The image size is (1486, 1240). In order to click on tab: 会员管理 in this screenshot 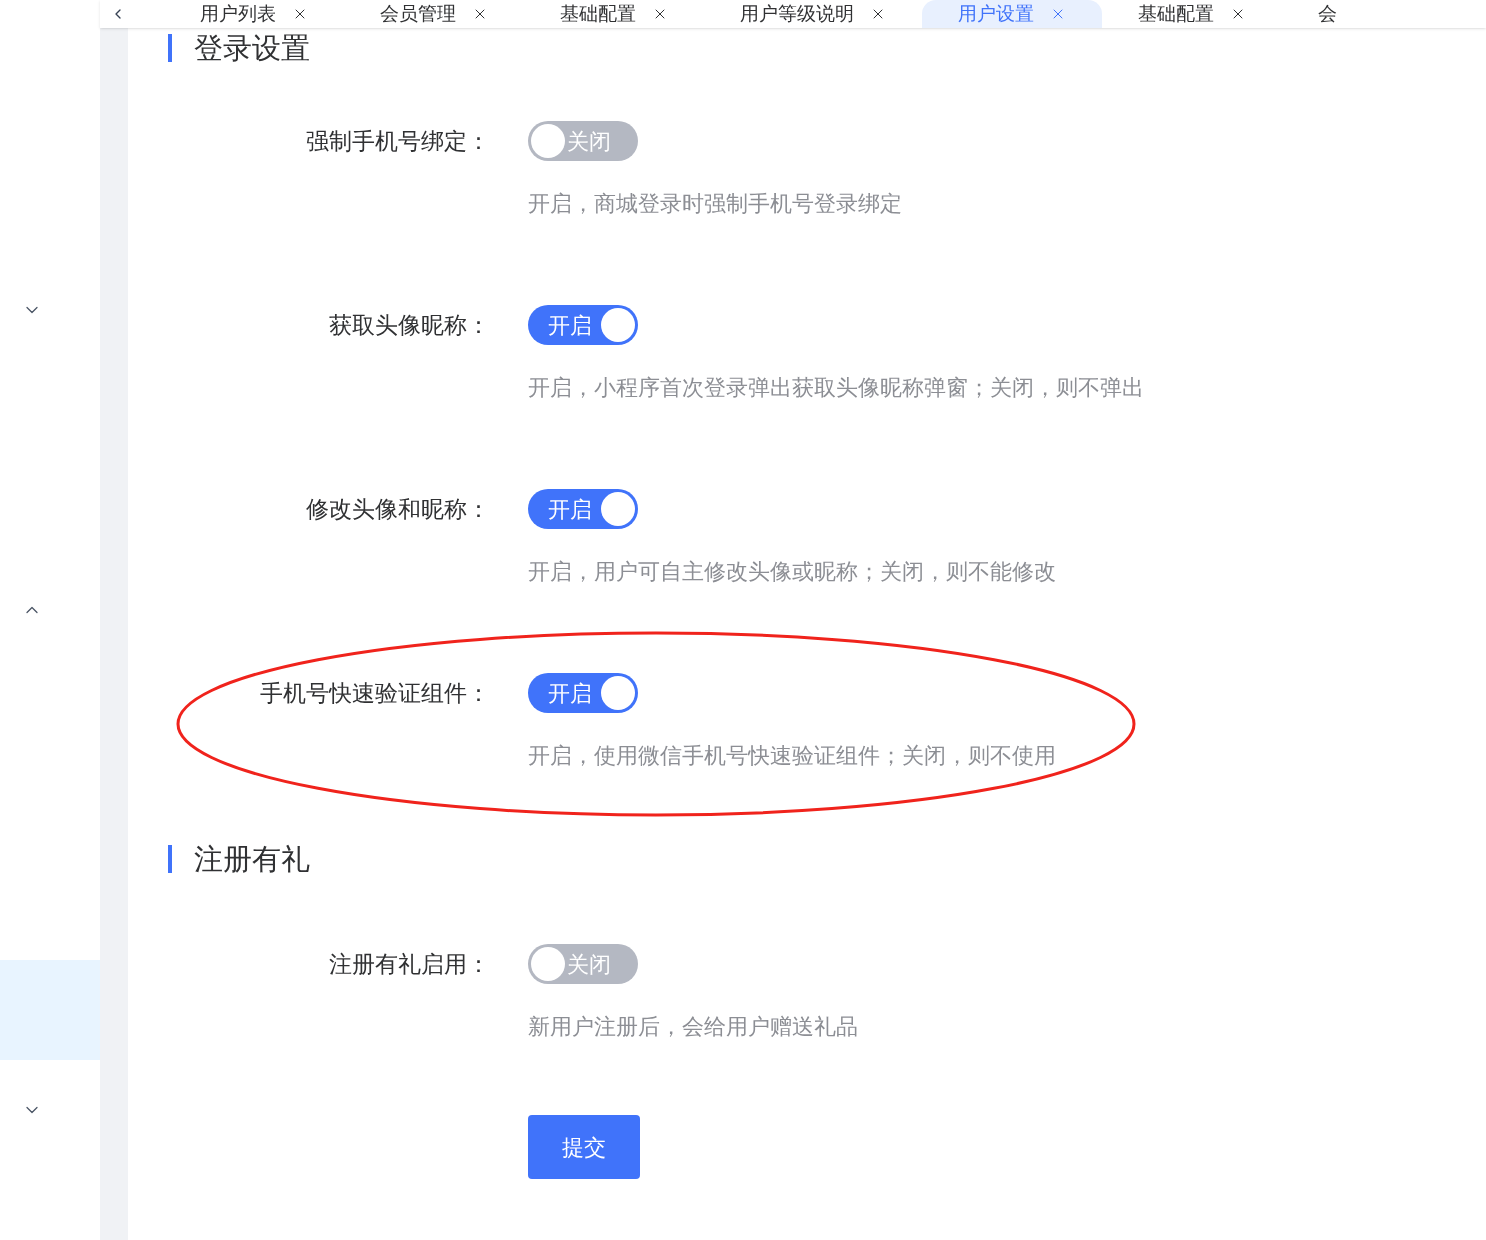, I will do `click(434, 14)`.